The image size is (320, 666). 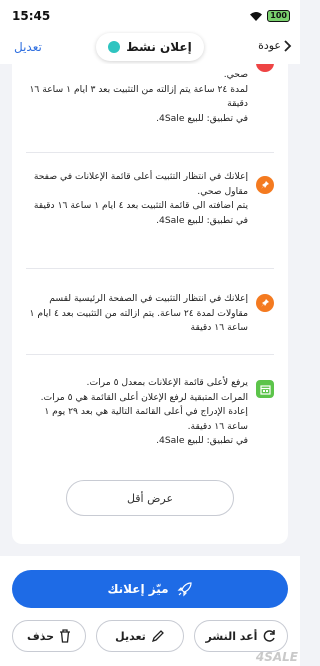 What do you see at coordinates (157, 636) in the screenshot?
I see `pencil-icon` at bounding box center [157, 636].